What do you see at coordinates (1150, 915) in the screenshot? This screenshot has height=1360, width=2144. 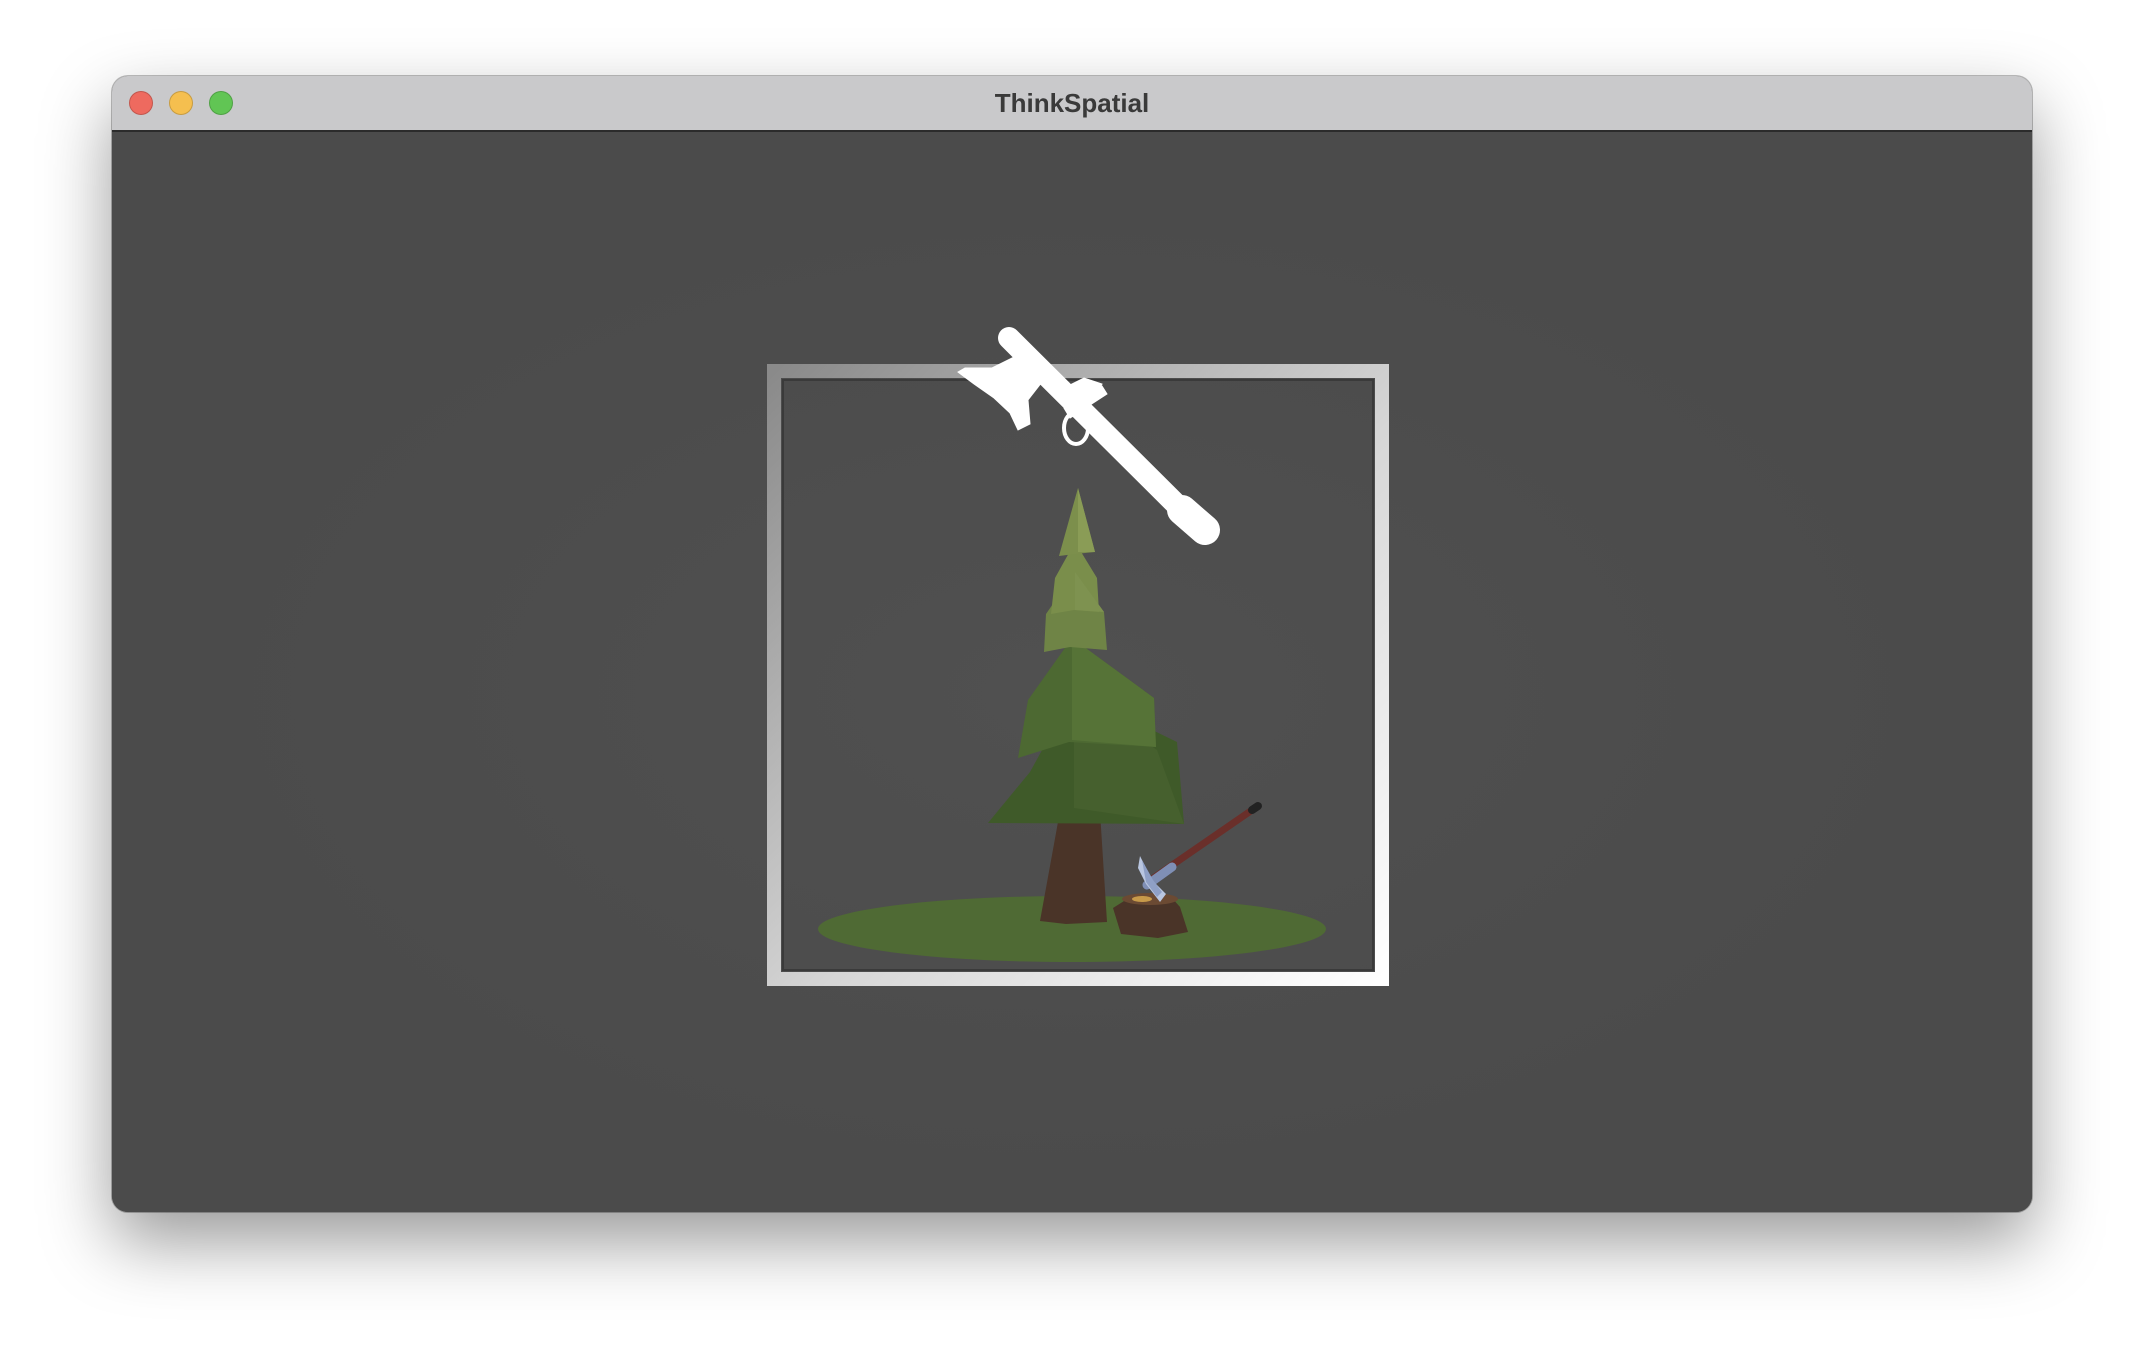 I see `tree-stump-icon` at bounding box center [1150, 915].